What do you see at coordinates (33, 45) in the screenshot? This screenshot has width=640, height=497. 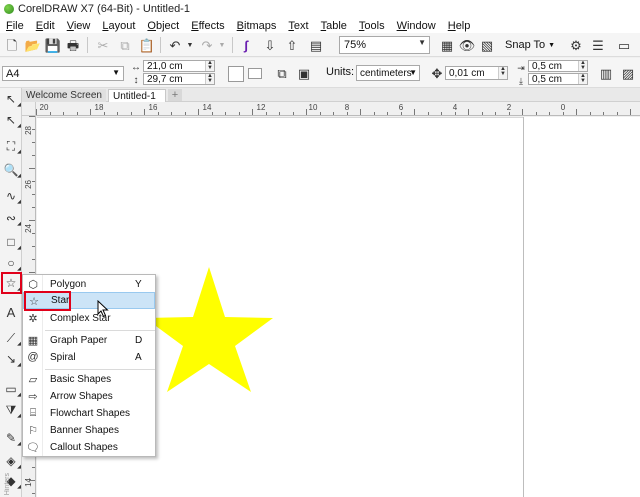 I see `open-folder-icon: 📂` at bounding box center [33, 45].